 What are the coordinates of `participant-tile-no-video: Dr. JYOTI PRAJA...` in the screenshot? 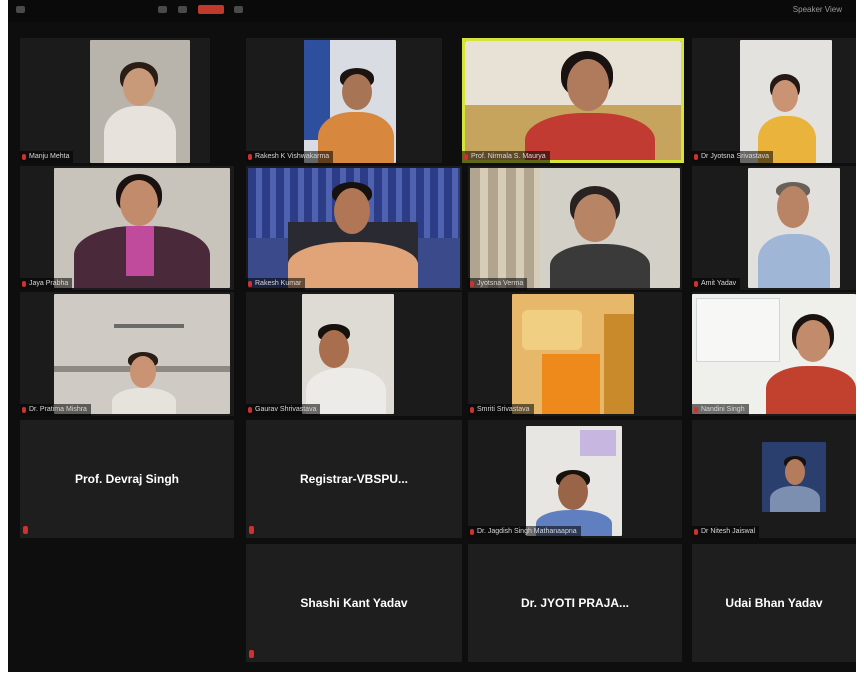 It's located at (575, 603).